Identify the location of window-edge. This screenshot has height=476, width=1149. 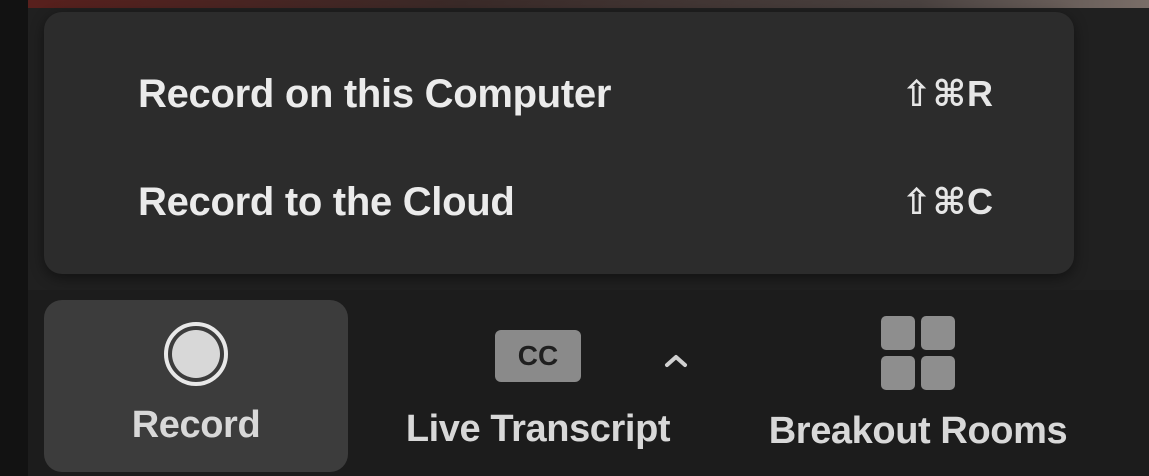
(14, 238).